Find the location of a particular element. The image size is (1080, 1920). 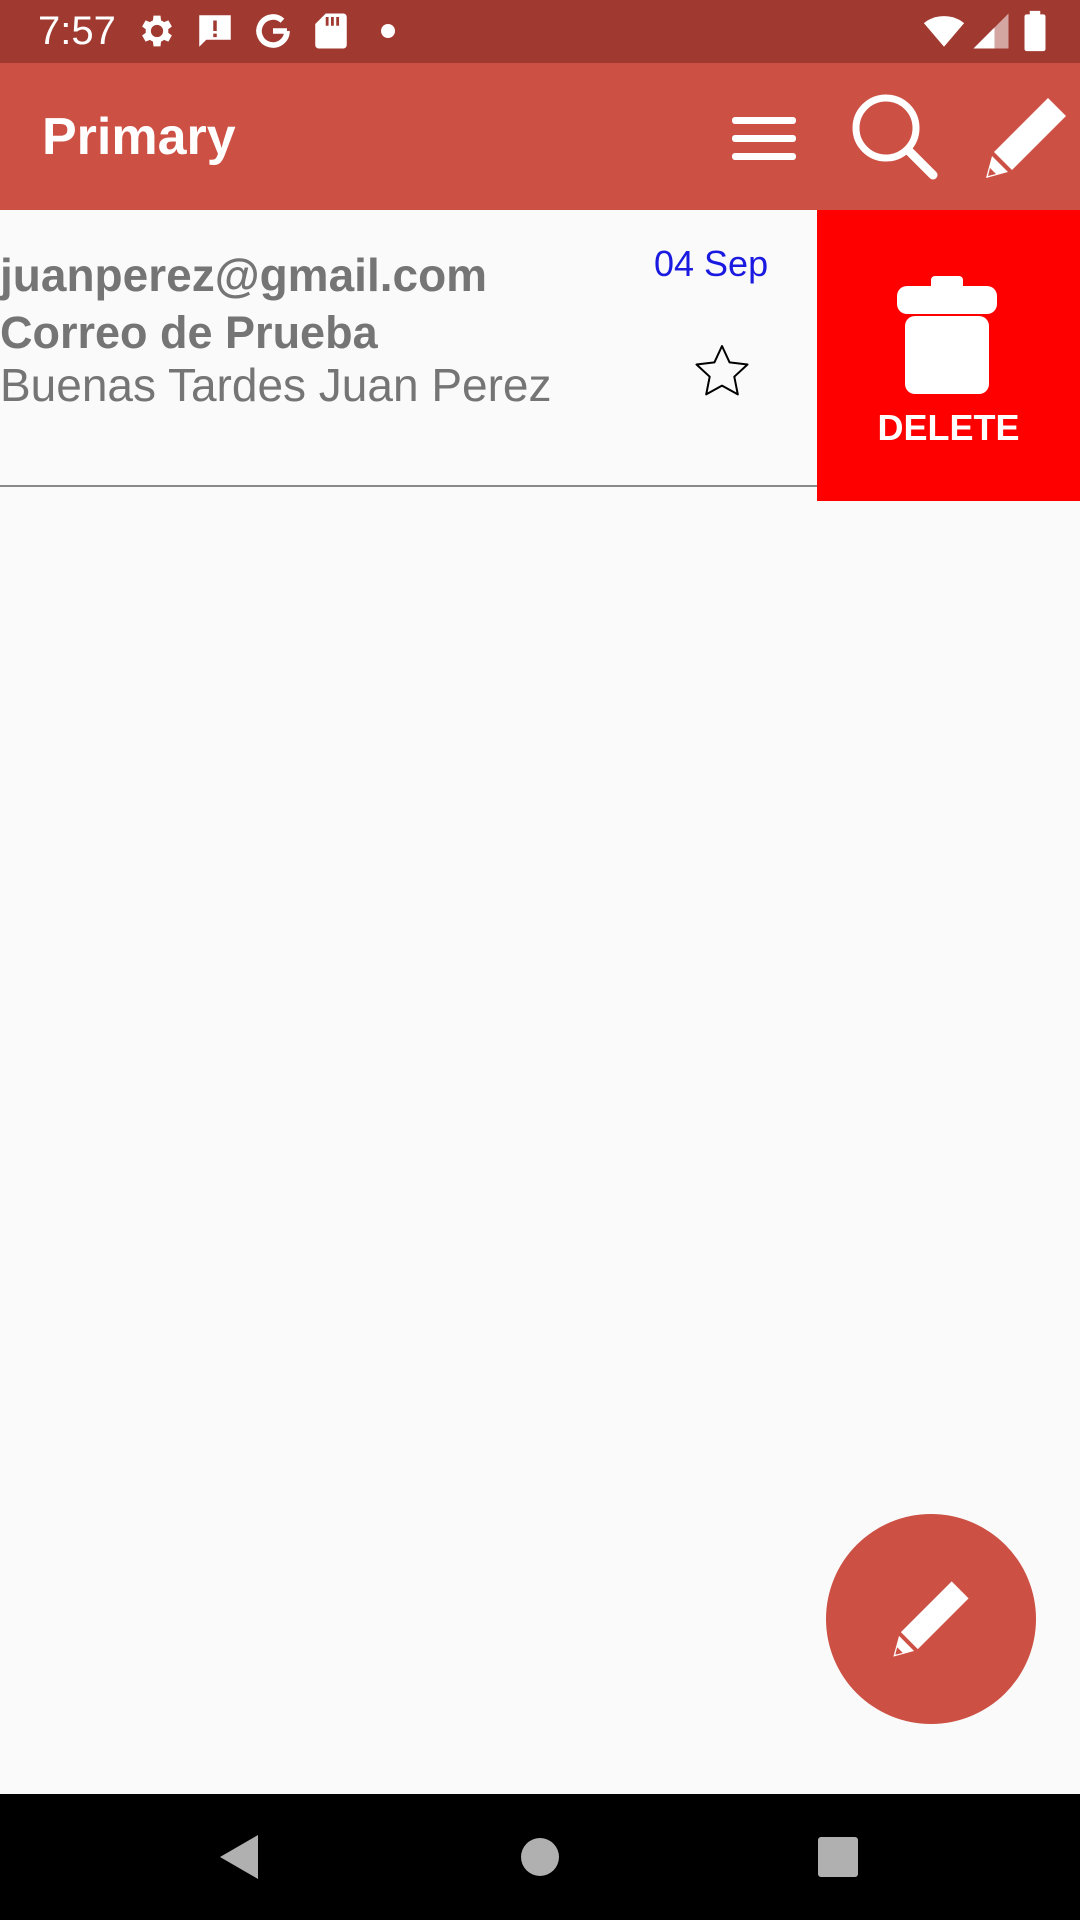

menu-icon is located at coordinates (765, 138).